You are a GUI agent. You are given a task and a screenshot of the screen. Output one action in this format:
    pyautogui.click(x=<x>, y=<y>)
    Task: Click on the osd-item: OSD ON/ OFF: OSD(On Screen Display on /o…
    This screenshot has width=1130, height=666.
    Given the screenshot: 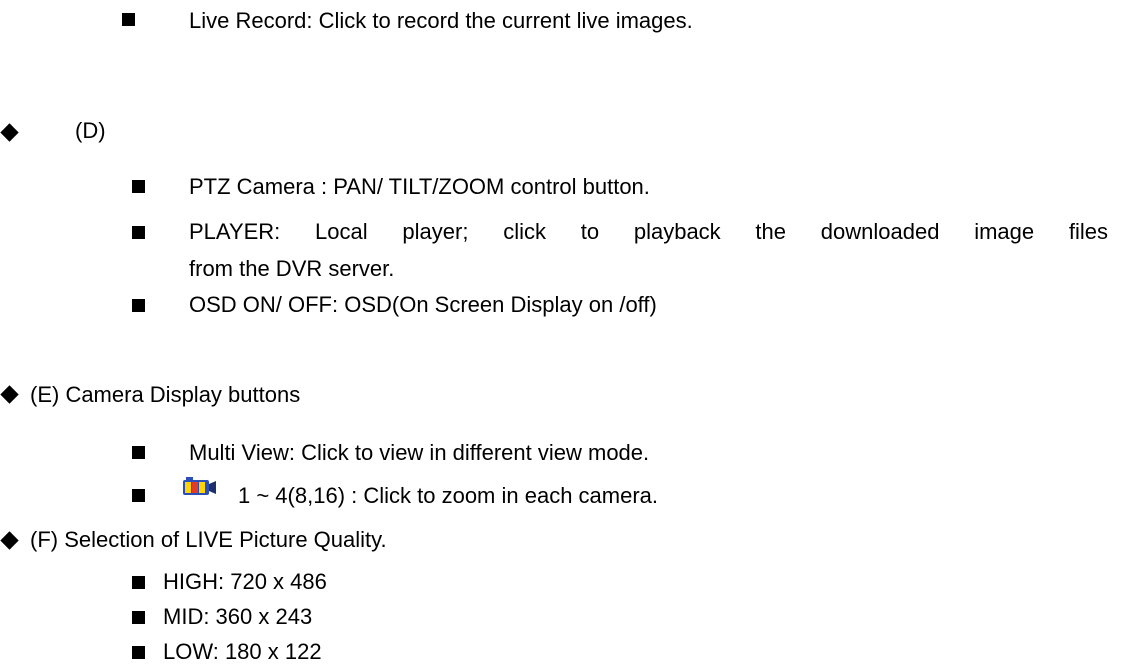 What is the action you would take?
    pyautogui.click(x=423, y=304)
    